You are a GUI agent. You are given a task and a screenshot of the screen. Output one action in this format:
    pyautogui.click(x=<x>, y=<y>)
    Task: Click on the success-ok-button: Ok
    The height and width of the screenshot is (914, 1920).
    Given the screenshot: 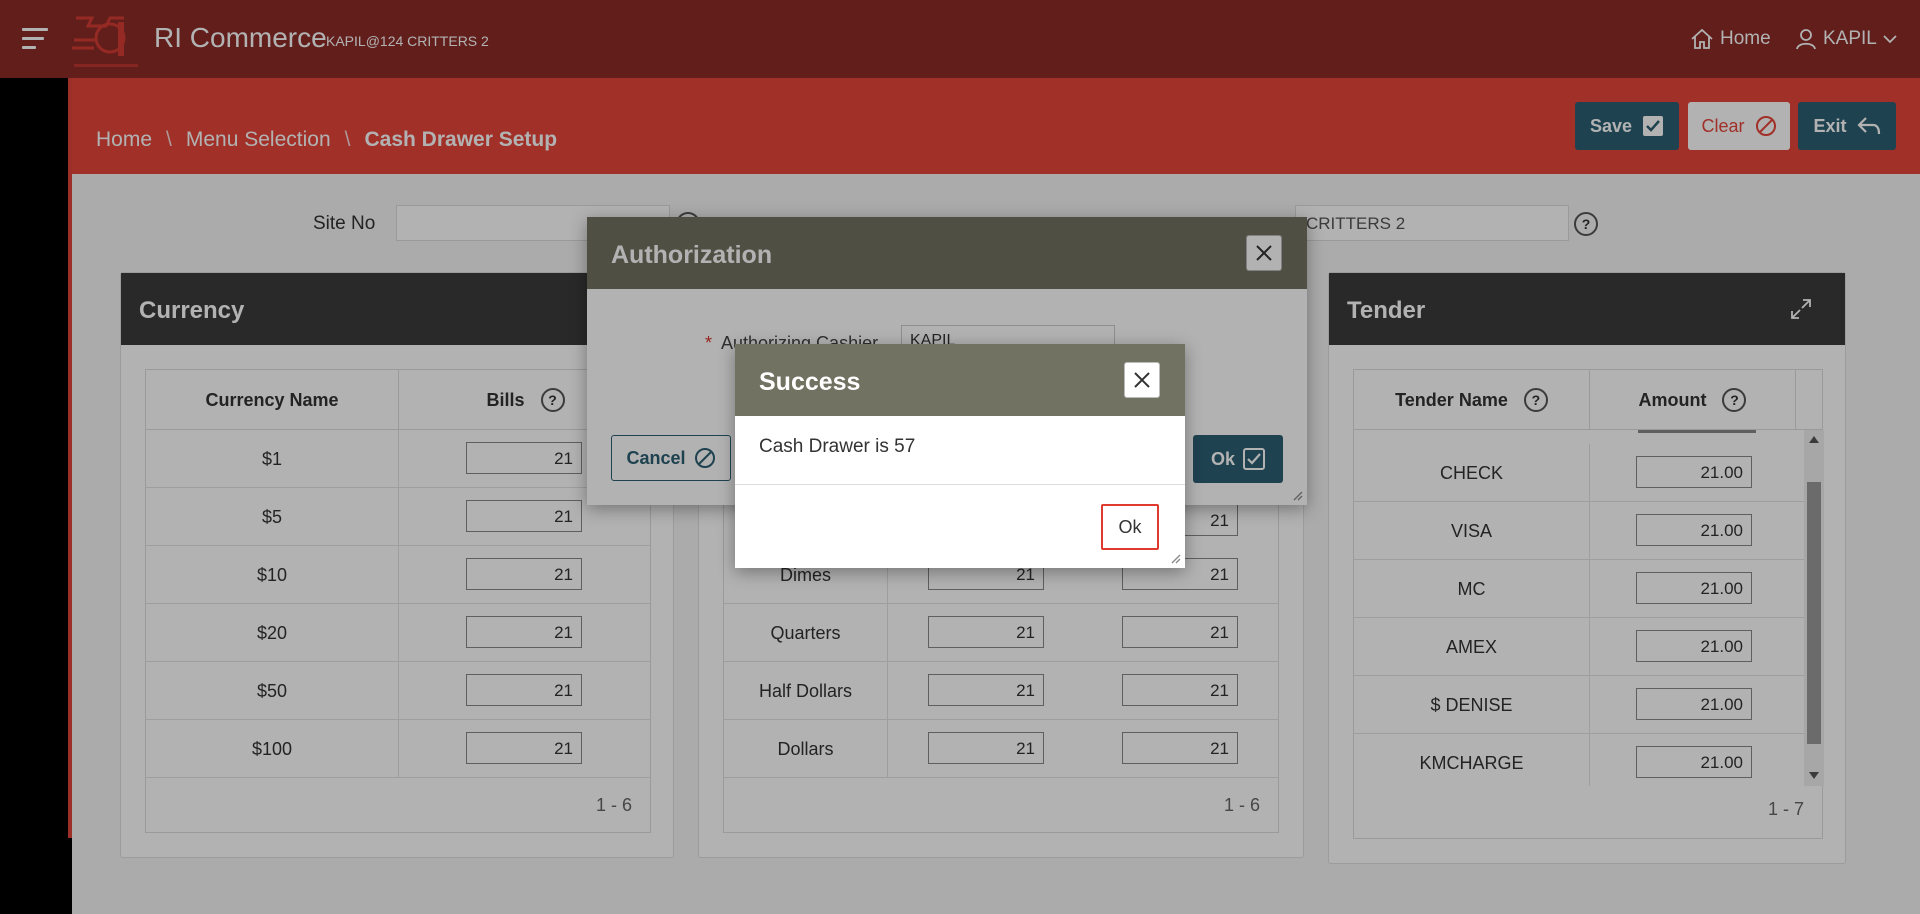 What is the action you would take?
    pyautogui.click(x=1130, y=527)
    